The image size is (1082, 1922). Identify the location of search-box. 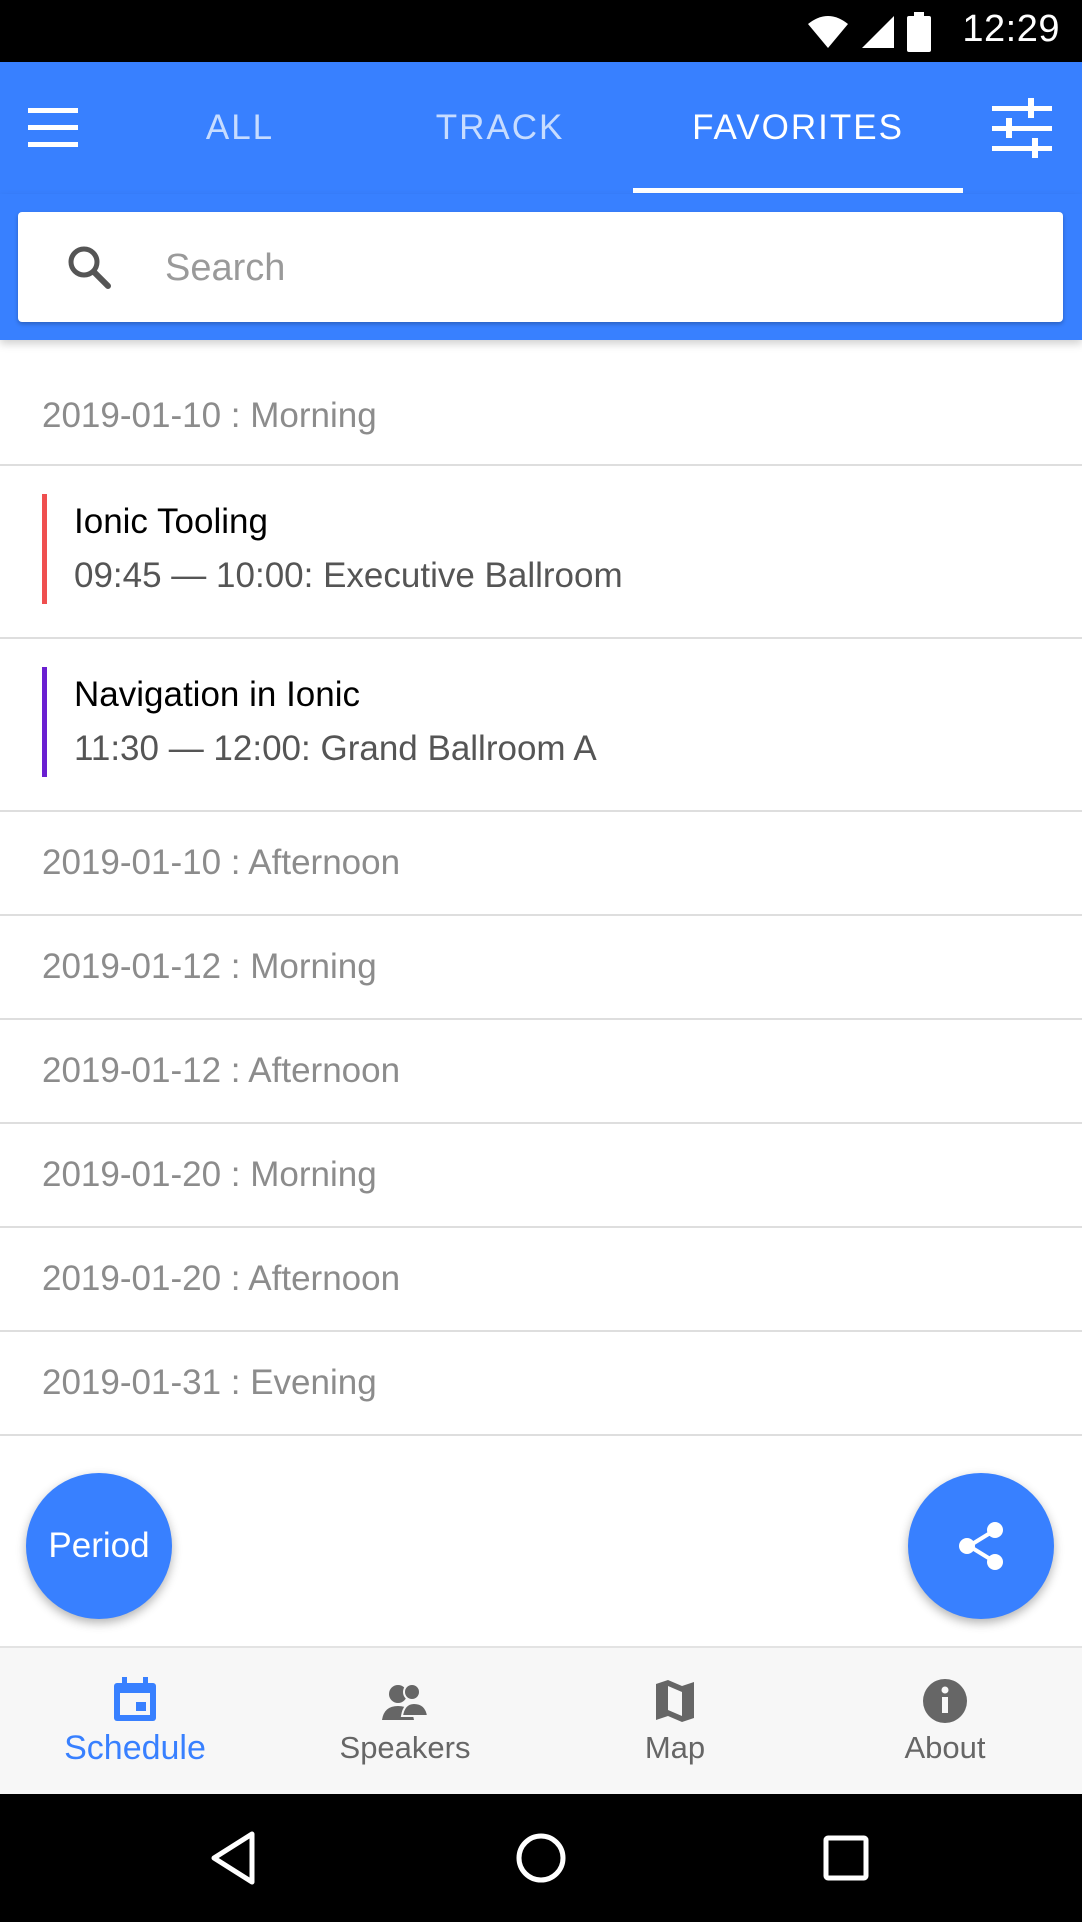
(540, 267).